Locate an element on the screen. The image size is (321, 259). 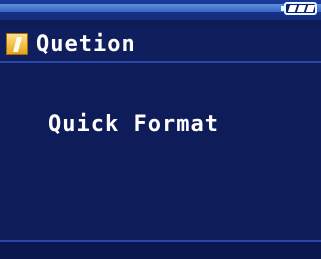
status-bar is located at coordinates (160, 10).